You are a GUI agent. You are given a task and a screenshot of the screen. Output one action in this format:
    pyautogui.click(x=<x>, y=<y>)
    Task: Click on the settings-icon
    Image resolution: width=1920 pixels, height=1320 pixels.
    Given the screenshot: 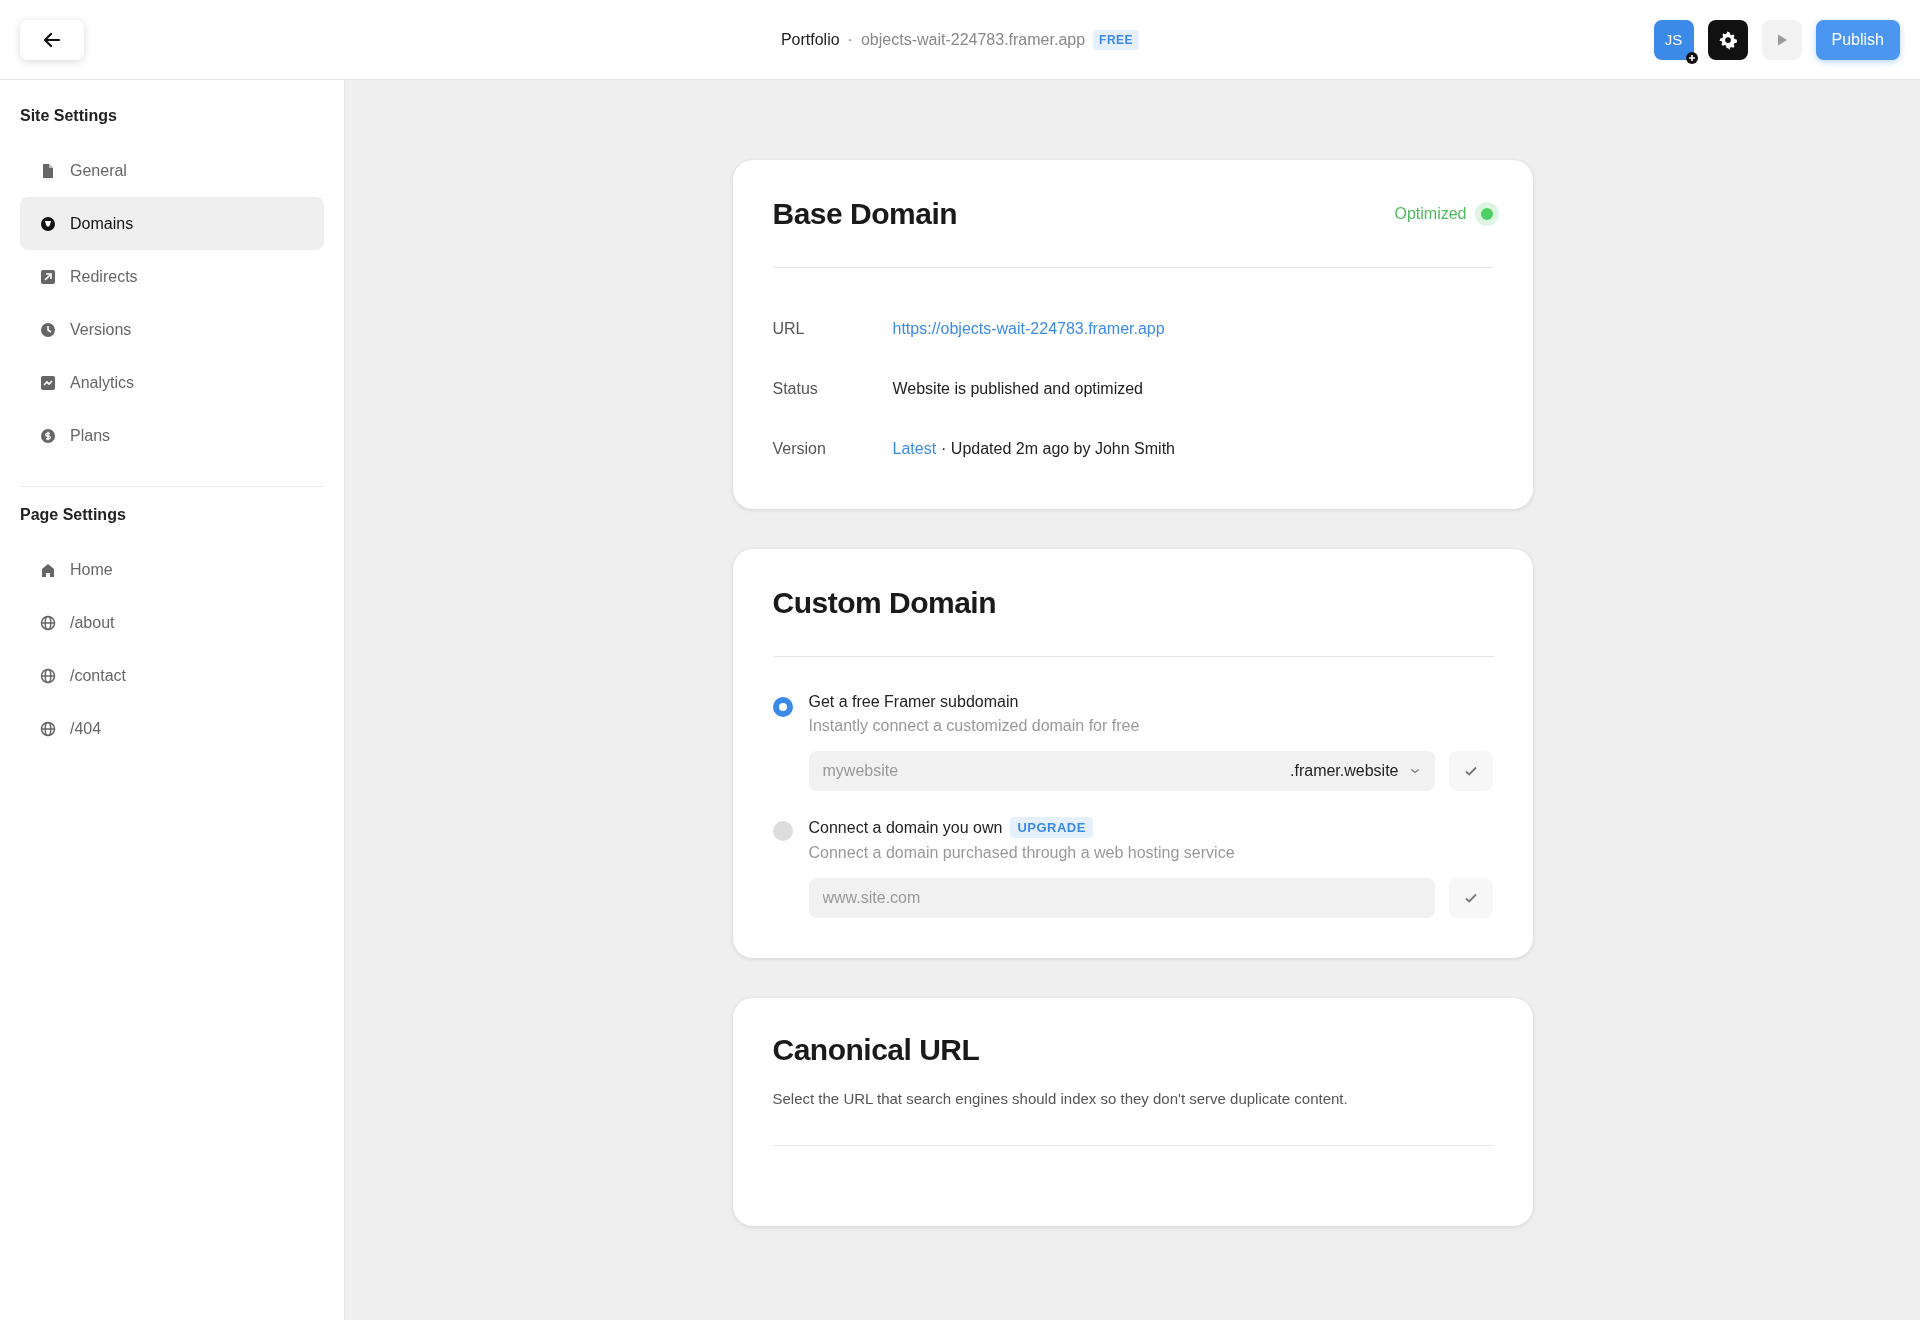 What is the action you would take?
    pyautogui.click(x=1727, y=39)
    